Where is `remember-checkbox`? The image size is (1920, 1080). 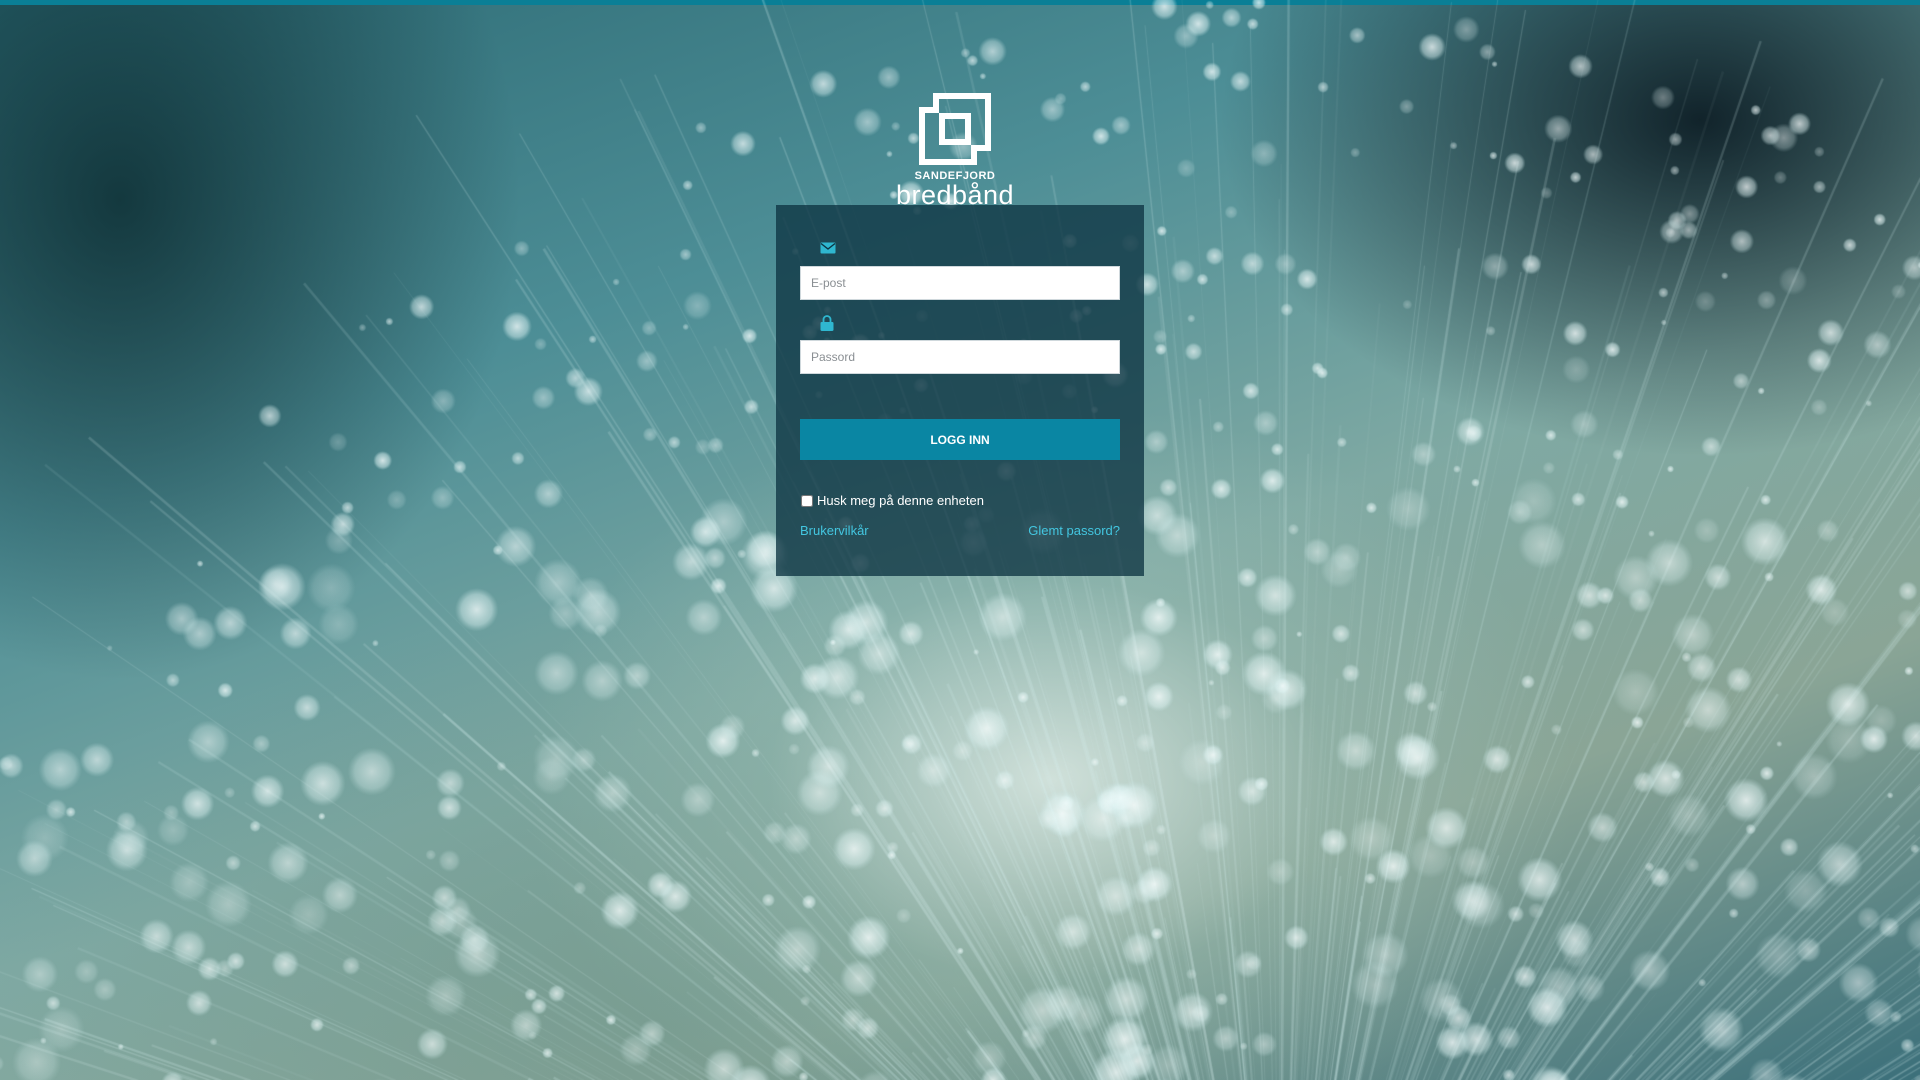
remember-checkbox is located at coordinates (807, 500).